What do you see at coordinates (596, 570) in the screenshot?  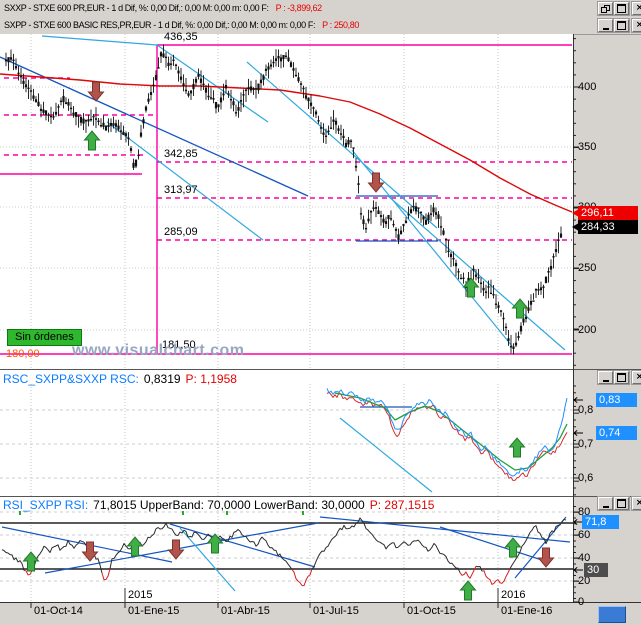 I see `rsi-lowerband-badge: 30` at bounding box center [596, 570].